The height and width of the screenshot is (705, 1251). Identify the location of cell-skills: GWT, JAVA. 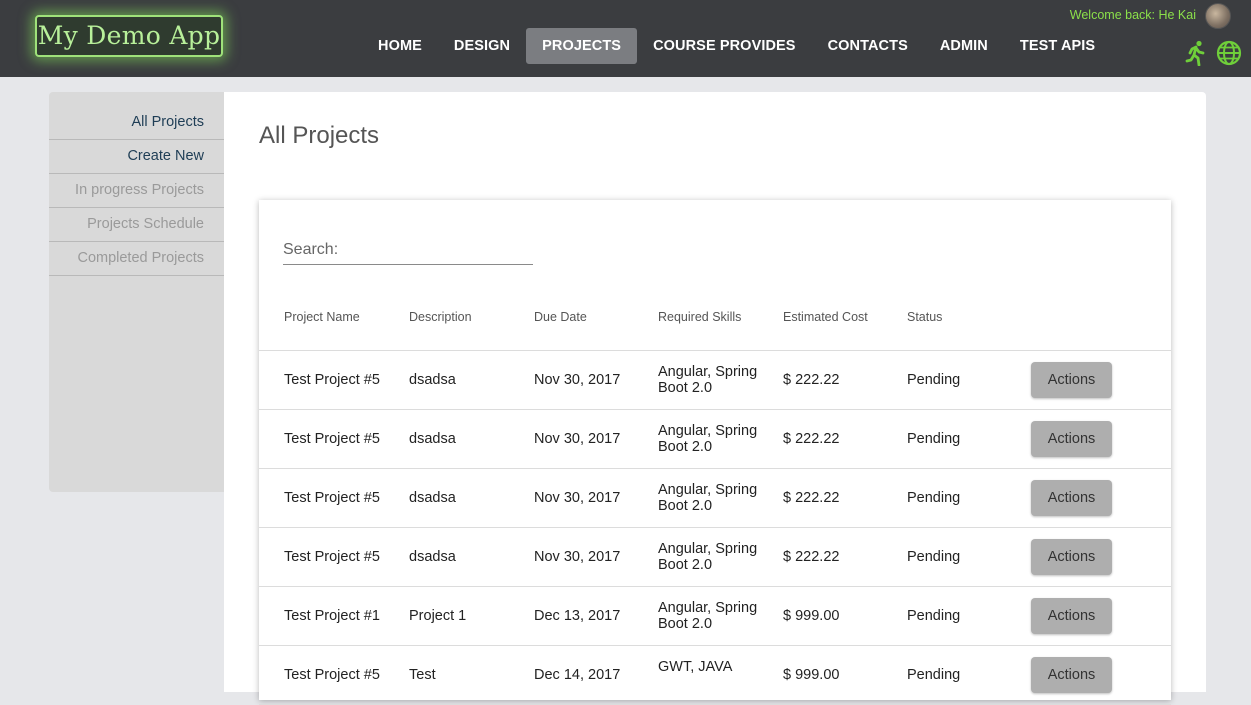
(695, 667).